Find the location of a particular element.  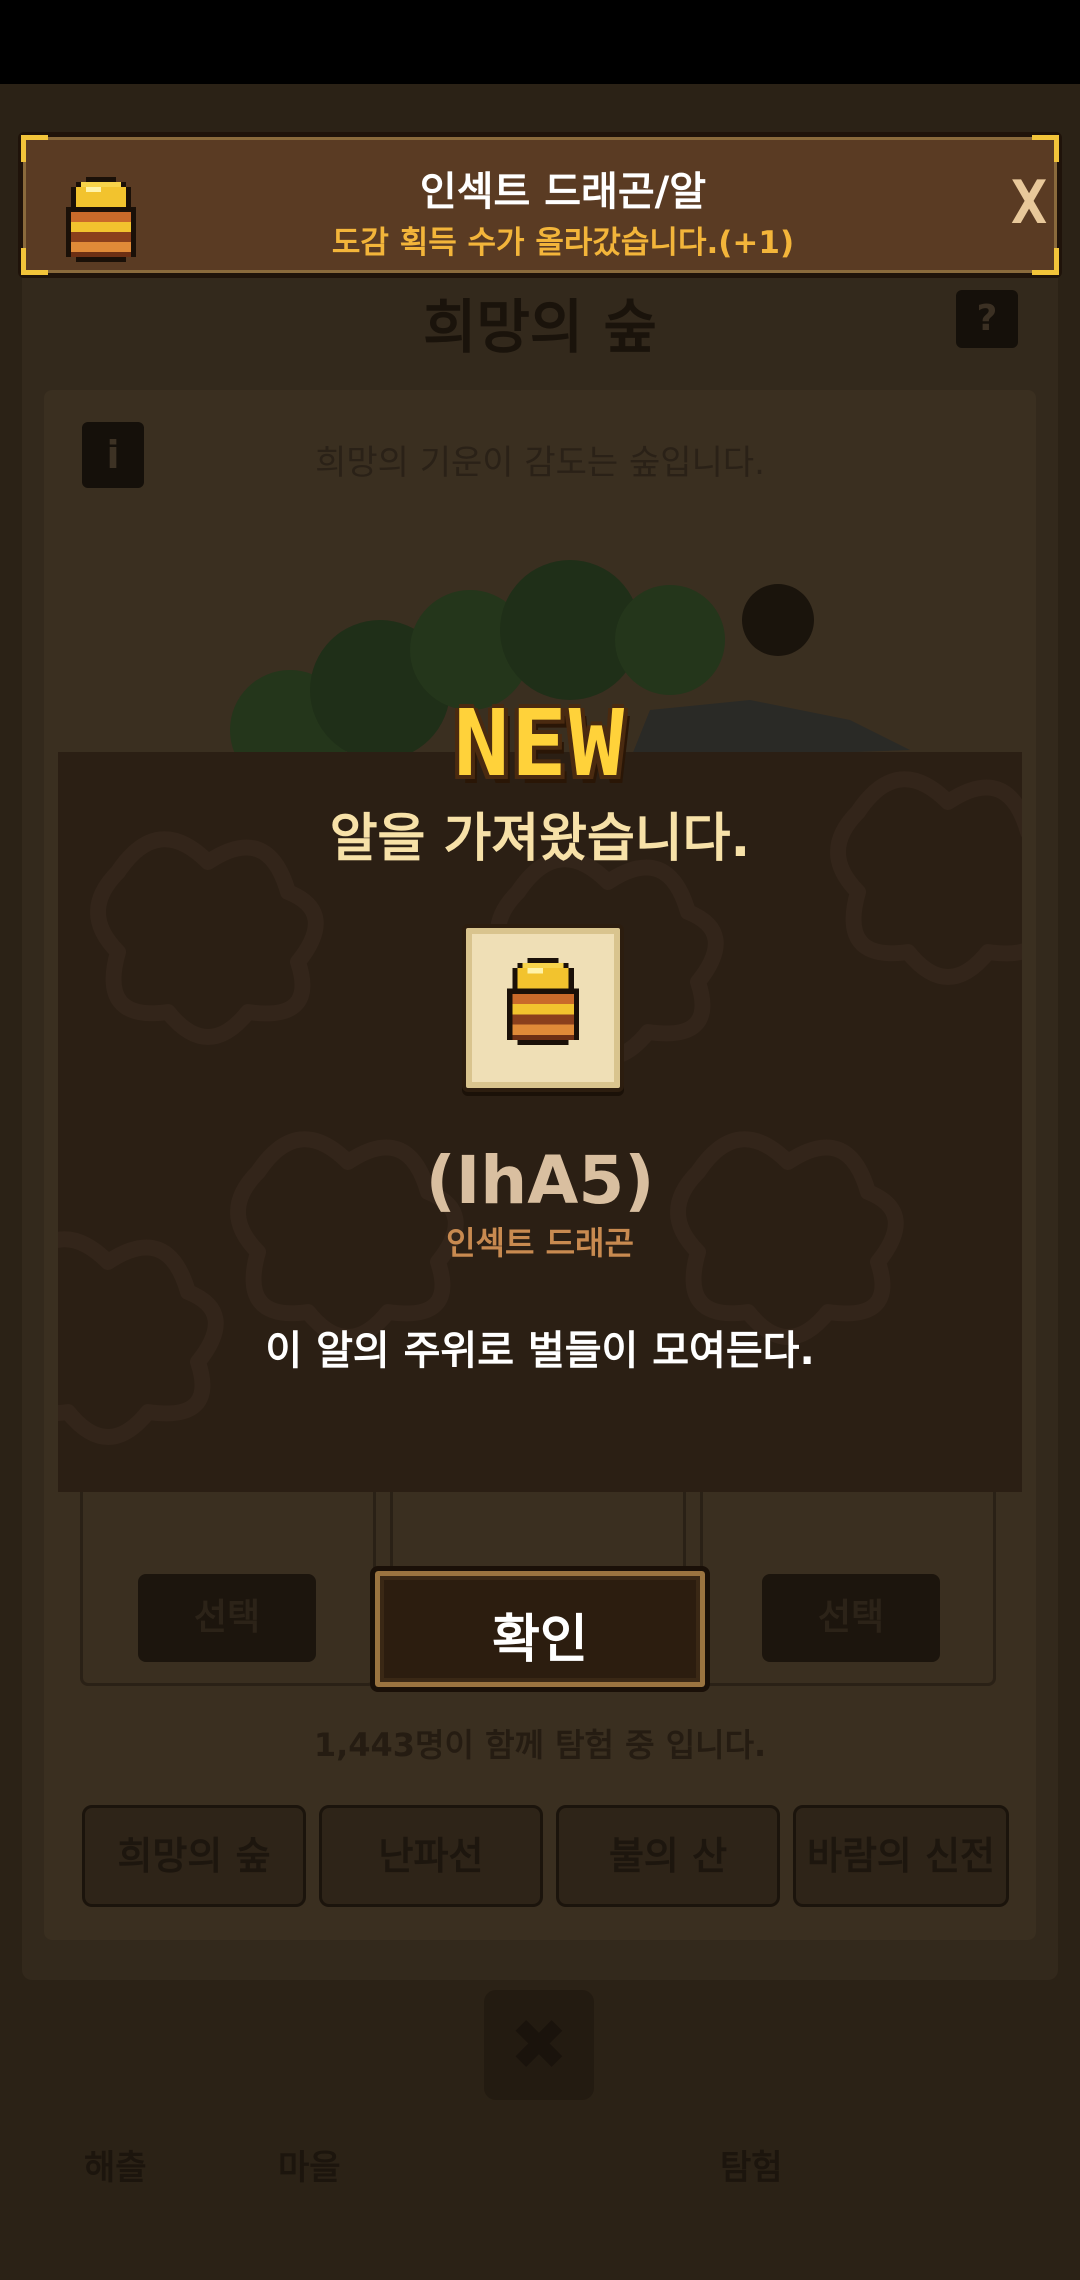

nav-hatch: 해츨 is located at coordinates (115, 2168).